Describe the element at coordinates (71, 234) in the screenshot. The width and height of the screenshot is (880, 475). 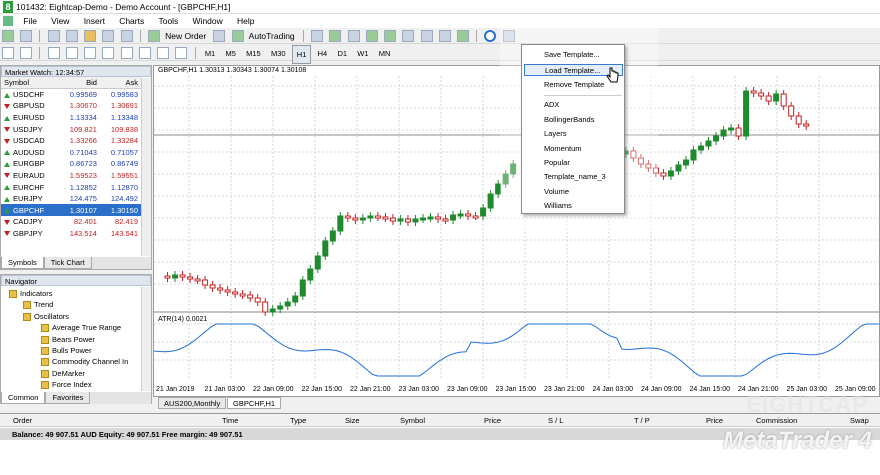
I see `market-watch-row: GBPJPY 143.514 143.541` at that location.